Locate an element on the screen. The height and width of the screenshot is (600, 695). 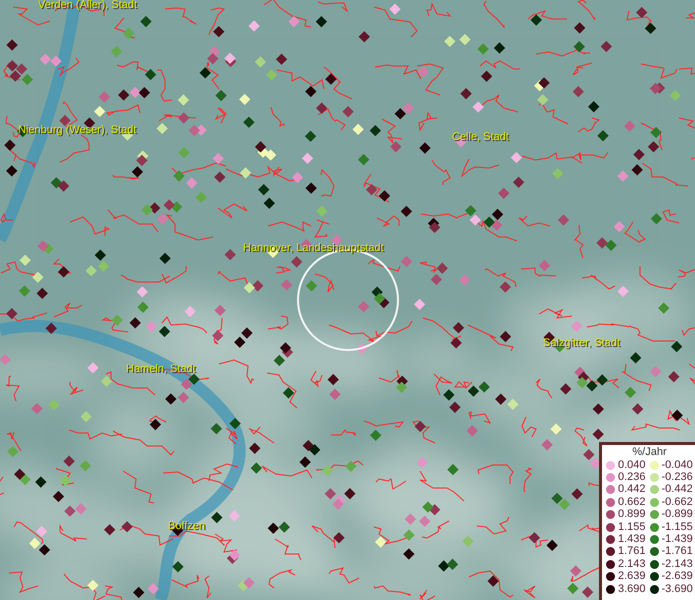
legend-value: 0.662 is located at coordinates (632, 502).